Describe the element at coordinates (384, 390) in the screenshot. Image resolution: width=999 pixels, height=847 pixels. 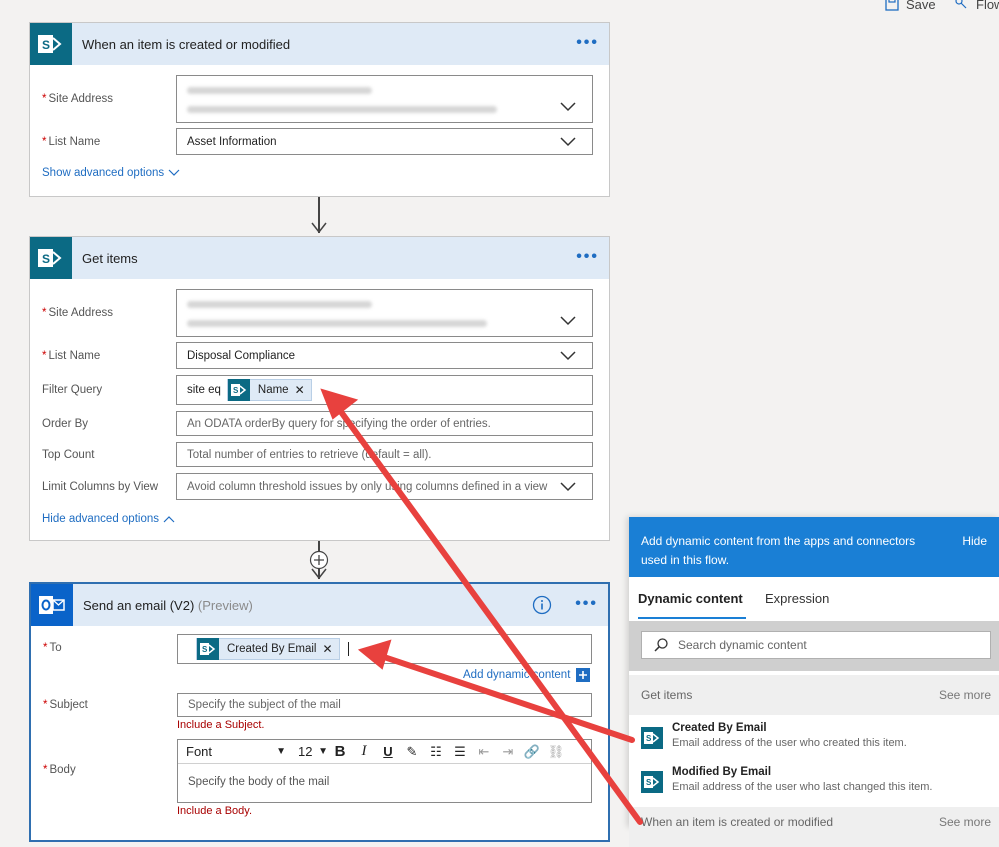
I see `filter-query-field: site eq S Name ✕` at that location.